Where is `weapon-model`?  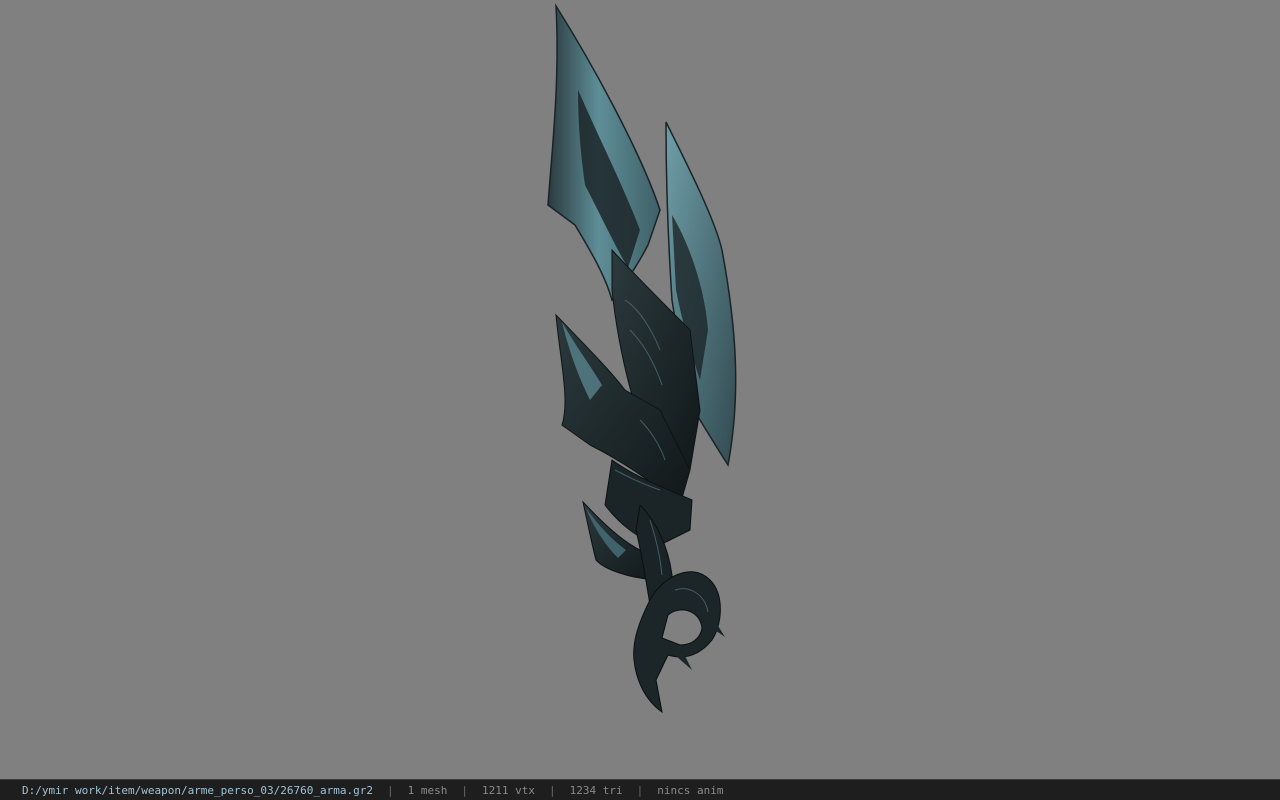 weapon-model is located at coordinates (642, 358).